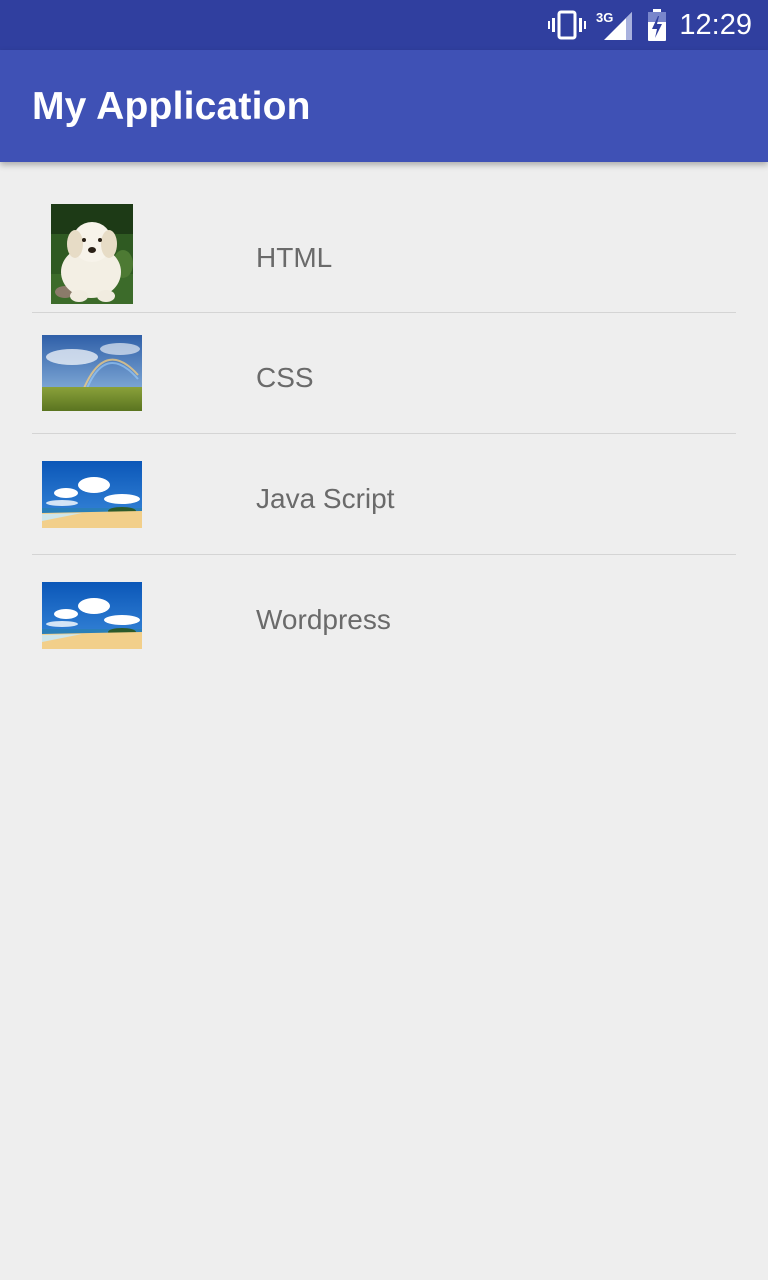 The image size is (768, 1280). What do you see at coordinates (384, 106) in the screenshot?
I see `app-bar: My Application` at bounding box center [384, 106].